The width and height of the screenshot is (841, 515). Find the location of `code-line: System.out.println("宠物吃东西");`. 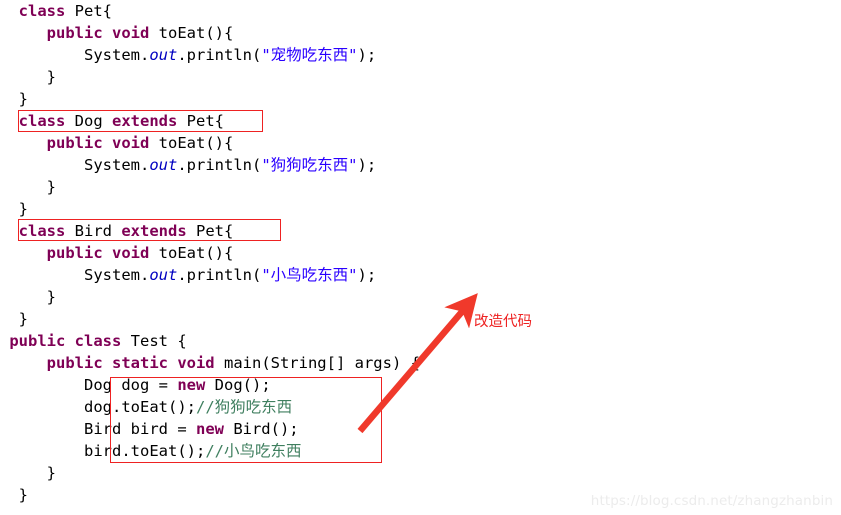

code-line: System.out.println("宠物吃东西"); is located at coordinates (420, 55).